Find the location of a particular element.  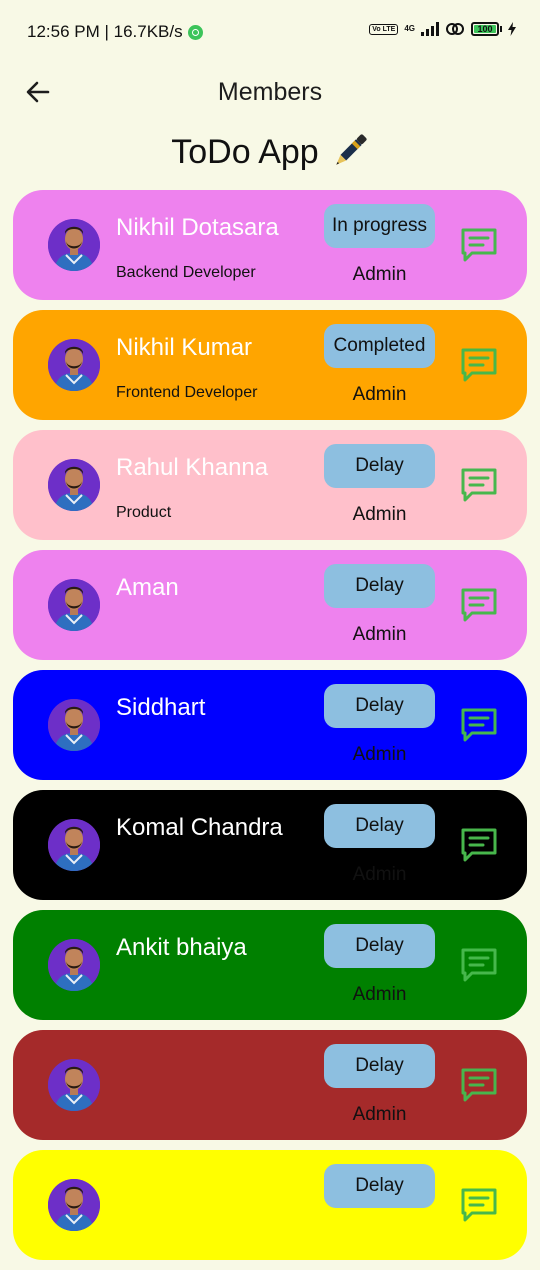

status-badge: In progress is located at coordinates (379, 226).